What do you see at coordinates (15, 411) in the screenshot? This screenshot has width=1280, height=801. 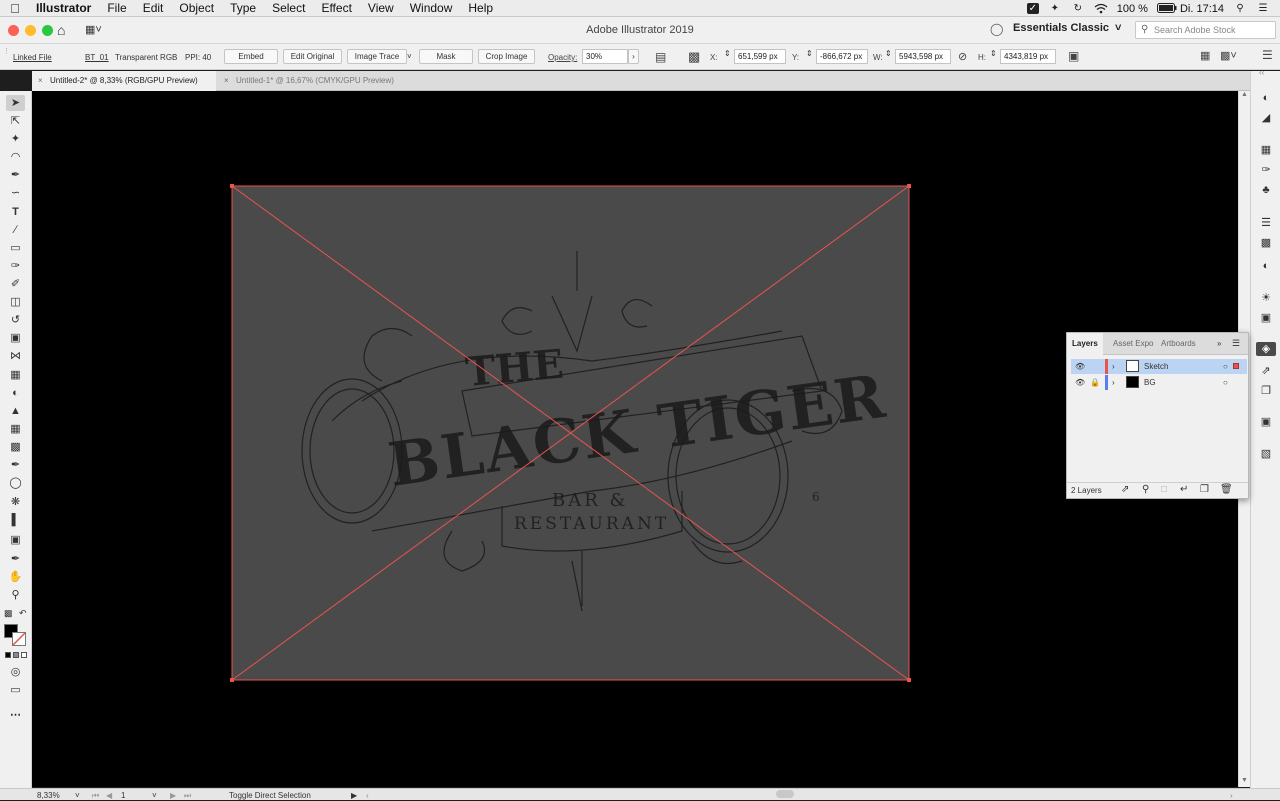 I see `perspective-grid-tool-icon: ▲` at bounding box center [15, 411].